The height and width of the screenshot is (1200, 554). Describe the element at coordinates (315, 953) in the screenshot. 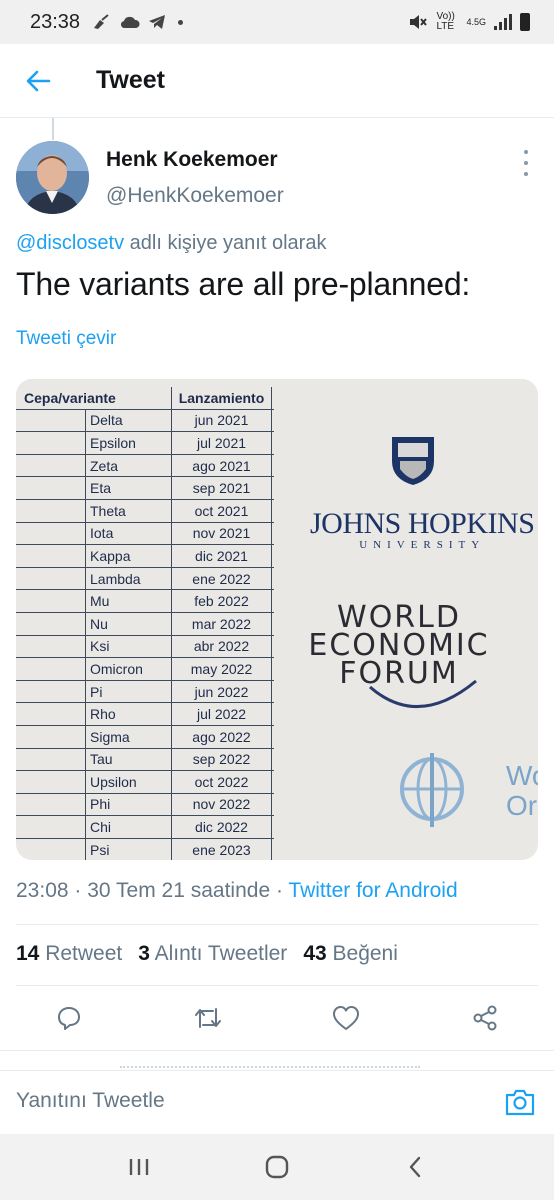

I see `likes-count: 43` at that location.